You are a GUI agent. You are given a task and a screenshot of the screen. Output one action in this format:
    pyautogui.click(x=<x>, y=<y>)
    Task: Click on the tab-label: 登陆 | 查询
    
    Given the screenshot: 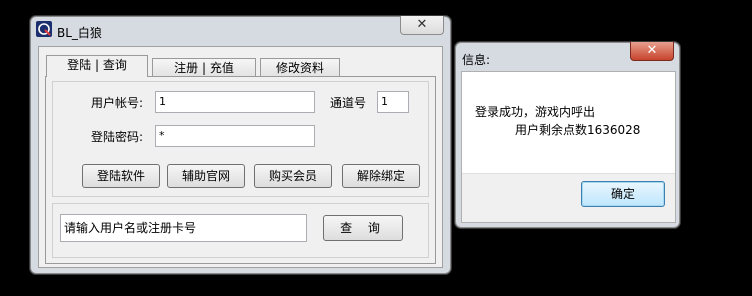 What is the action you would take?
    pyautogui.click(x=97, y=65)
    